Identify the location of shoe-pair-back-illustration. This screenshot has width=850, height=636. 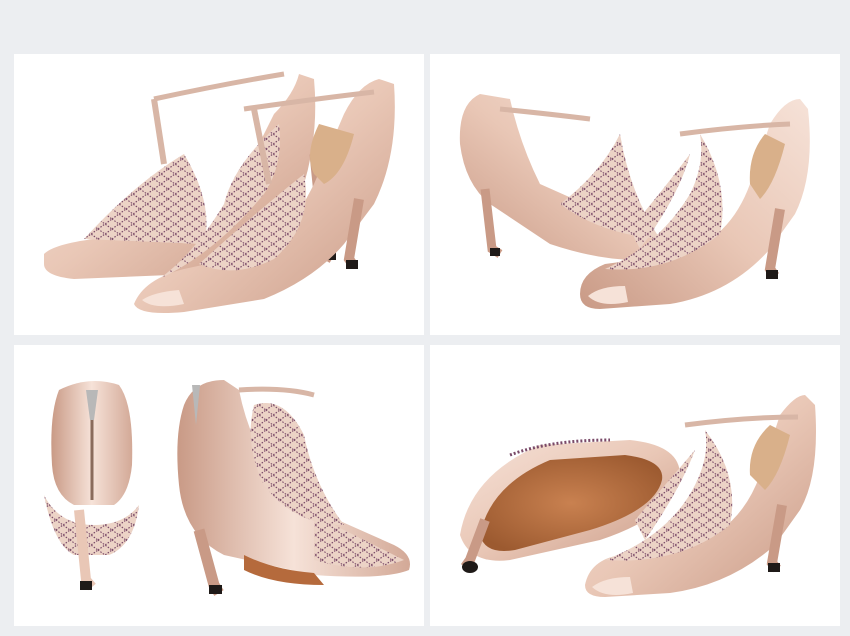
(227, 488).